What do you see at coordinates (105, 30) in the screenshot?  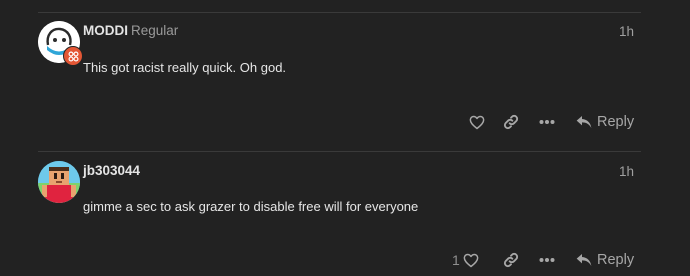 I see `username: MODDI` at bounding box center [105, 30].